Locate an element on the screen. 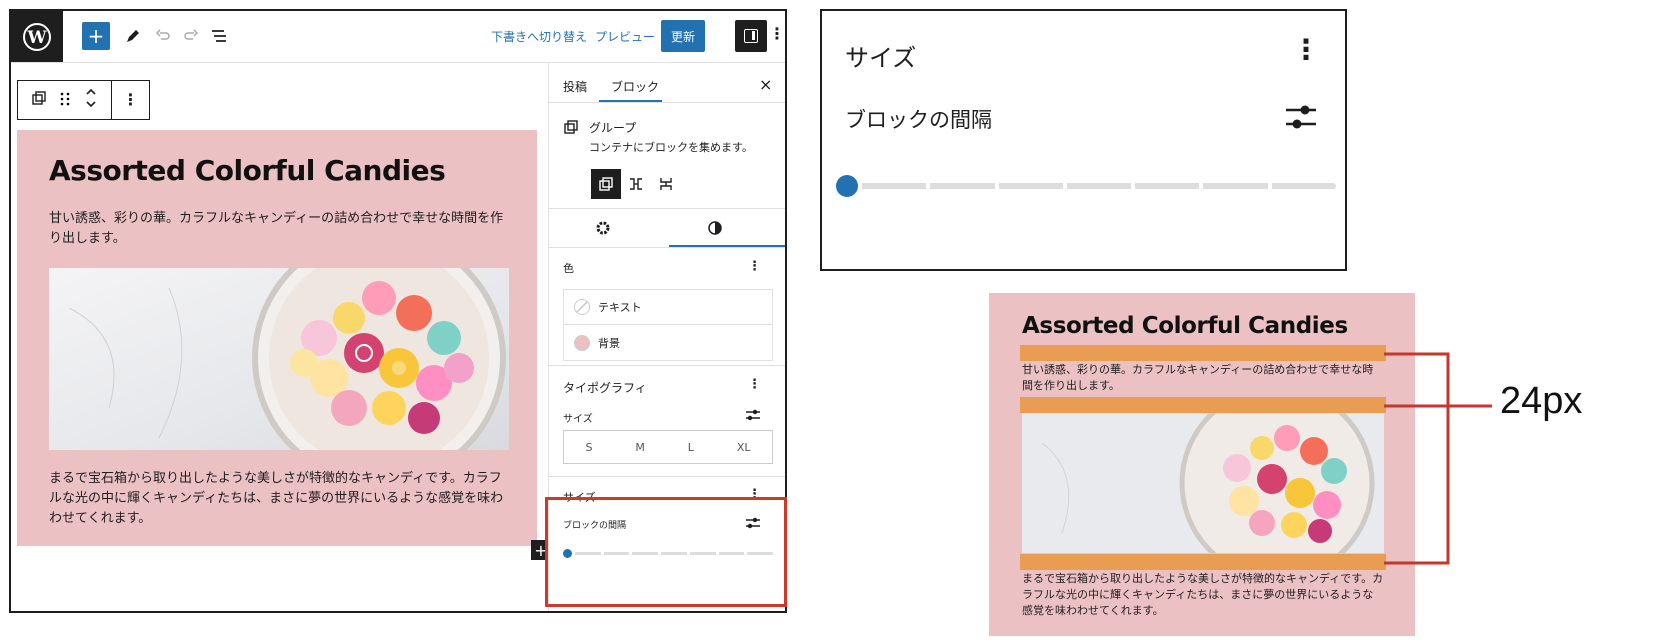 This screenshot has height=640, width=1680. heading-block: Assorted Colorful Candies is located at coordinates (247, 170).